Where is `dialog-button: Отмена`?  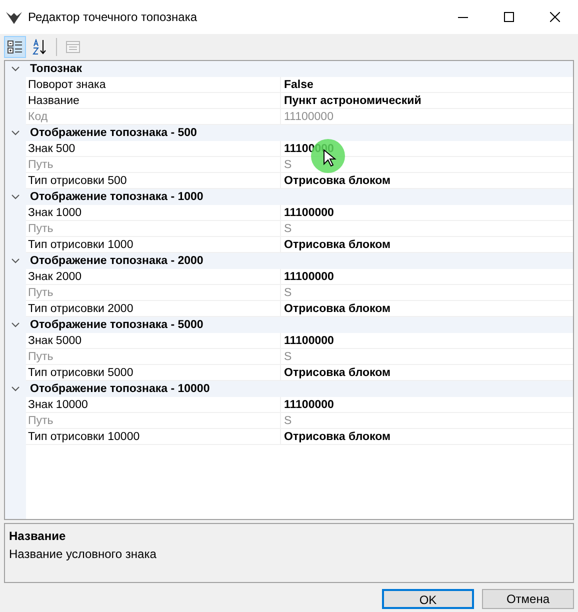
dialog-button: Отмена is located at coordinates (528, 599).